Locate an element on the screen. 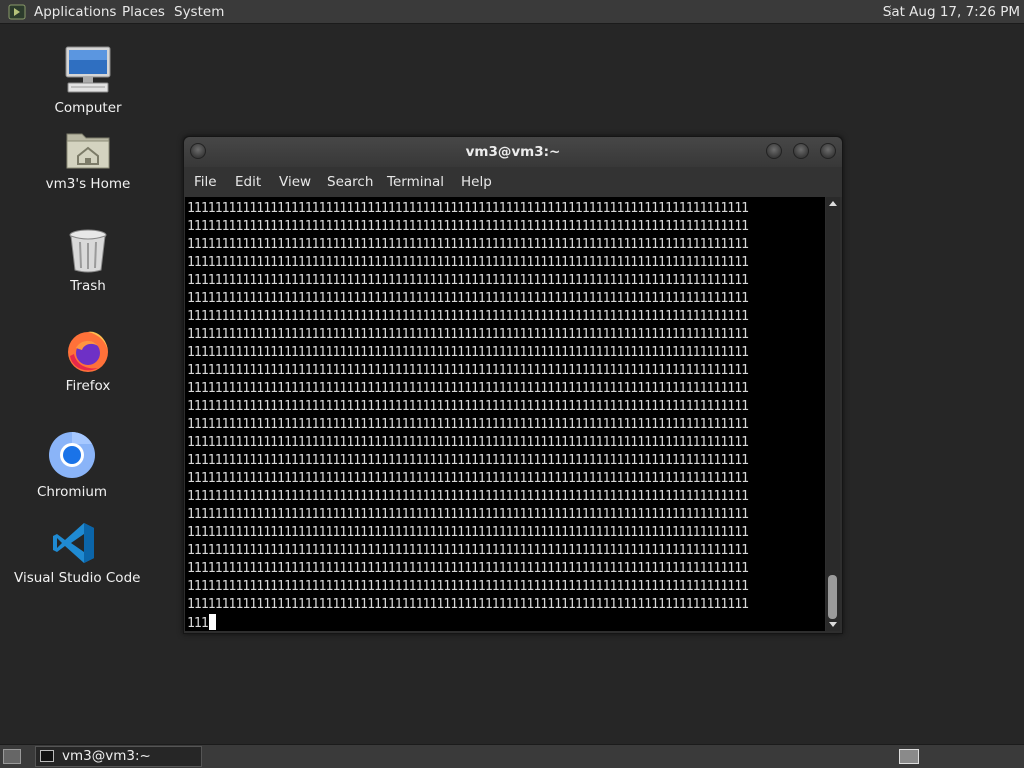 The height and width of the screenshot is (768, 1024). desktop-icon-label: vm3's Home is located at coordinates (88, 184).